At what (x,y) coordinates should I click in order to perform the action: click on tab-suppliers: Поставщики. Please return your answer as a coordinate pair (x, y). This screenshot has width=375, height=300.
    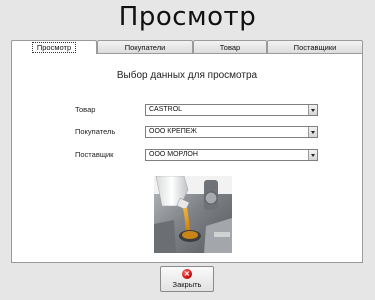
    Looking at the image, I should click on (315, 46).